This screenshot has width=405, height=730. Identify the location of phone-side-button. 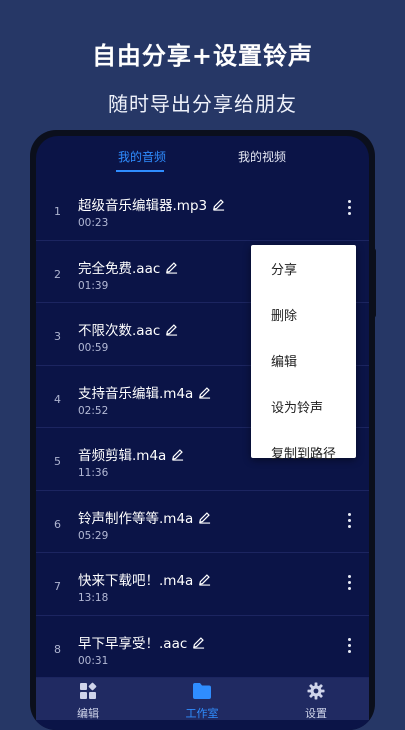
(374, 283).